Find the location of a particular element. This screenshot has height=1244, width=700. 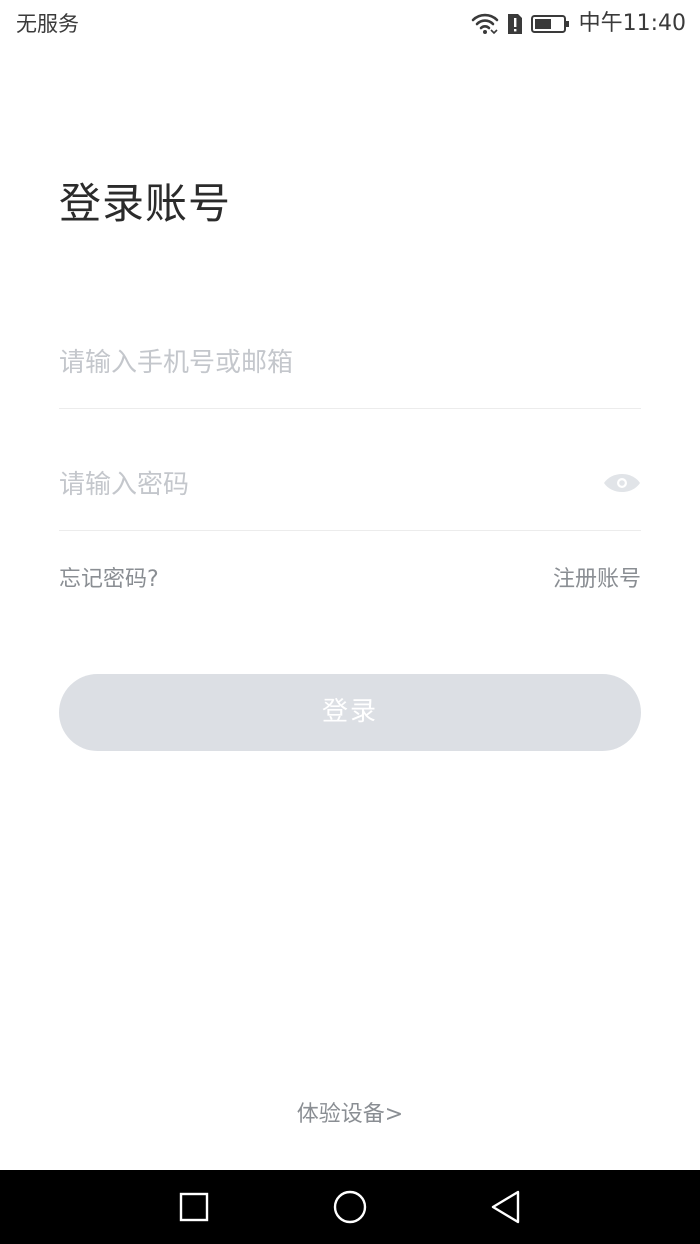

wifi-icon is located at coordinates (484, 24).